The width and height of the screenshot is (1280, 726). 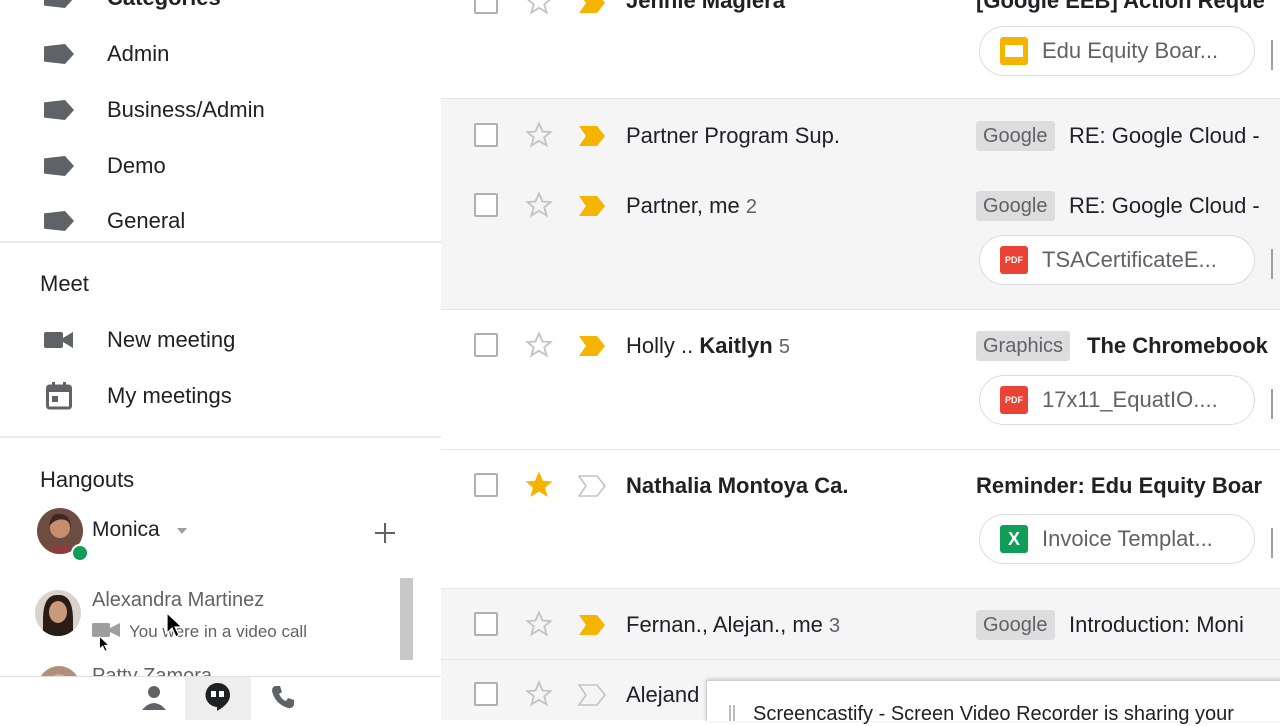 I want to click on hangouts-scrollbar, so click(x=406, y=619).